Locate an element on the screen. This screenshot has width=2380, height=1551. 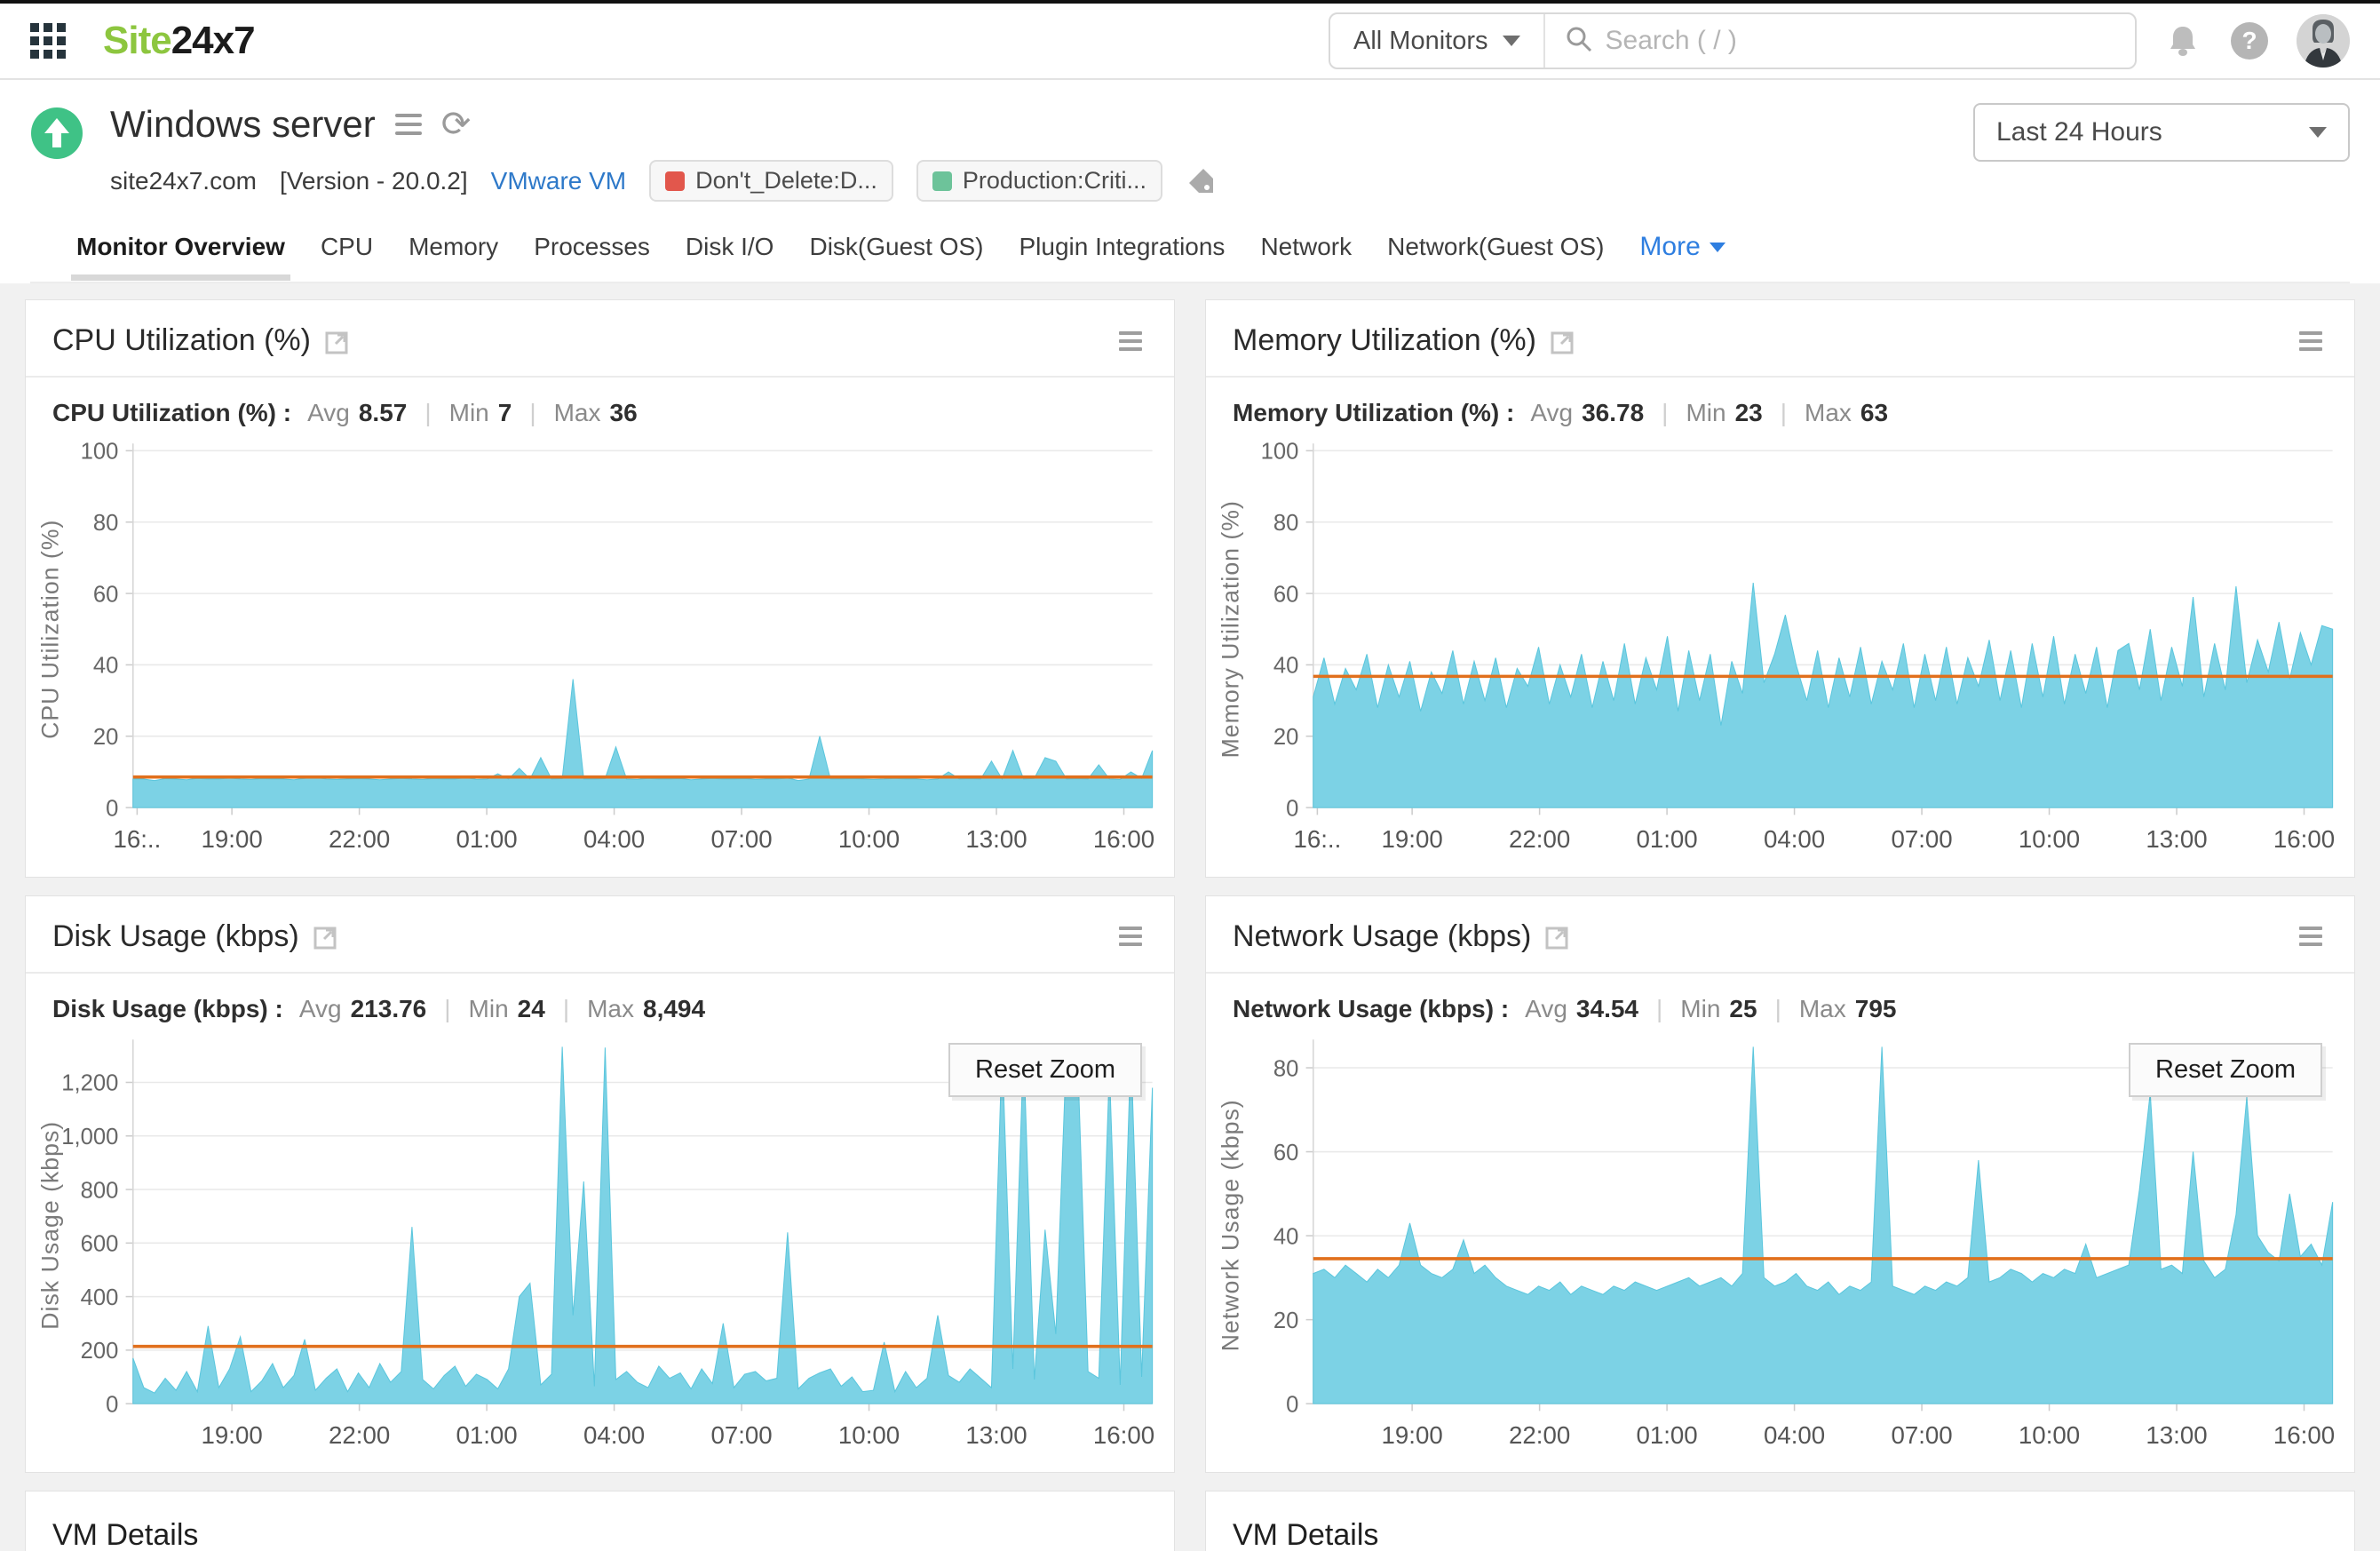
search-icon is located at coordinates (1579, 41).